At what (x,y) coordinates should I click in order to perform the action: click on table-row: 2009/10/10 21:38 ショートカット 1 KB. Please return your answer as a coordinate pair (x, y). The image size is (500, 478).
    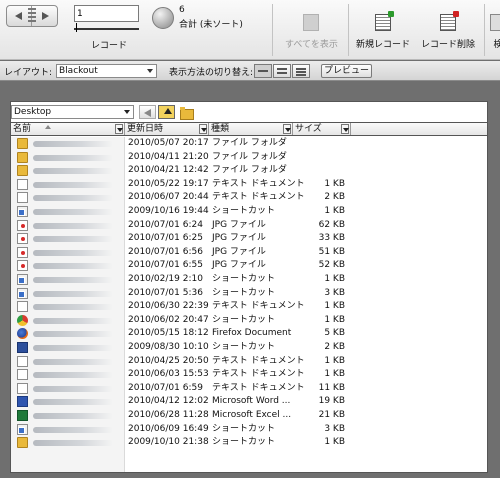
    Looking at the image, I should click on (249, 442).